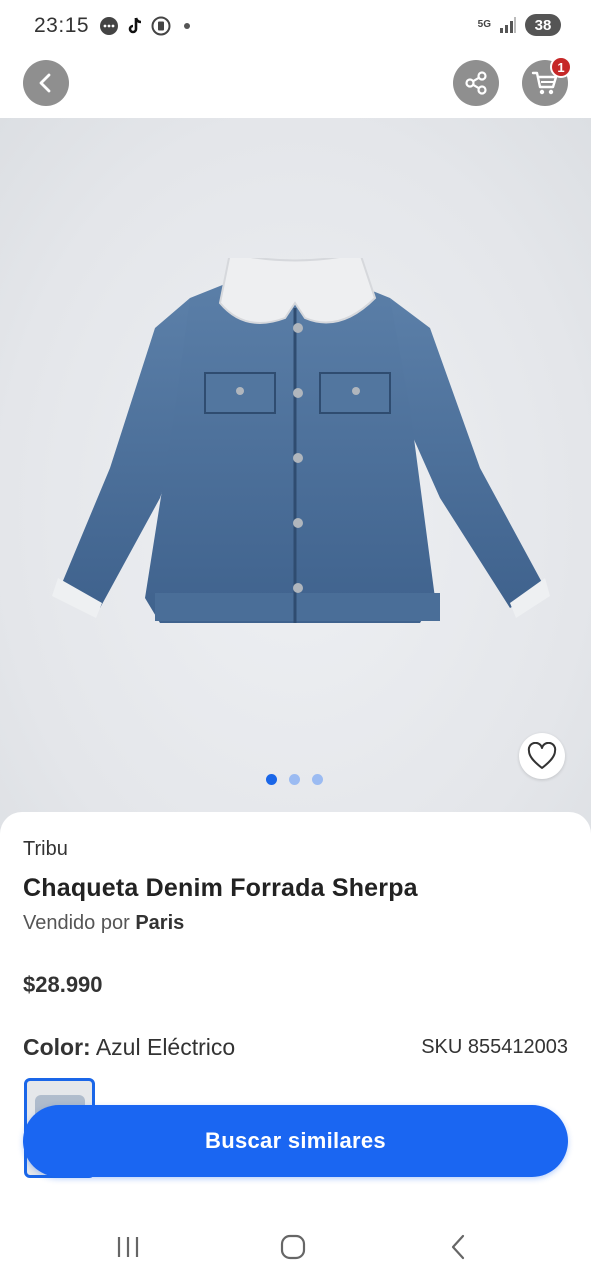 The width and height of the screenshot is (591, 1280). I want to click on gallery-pagination, so click(294, 779).